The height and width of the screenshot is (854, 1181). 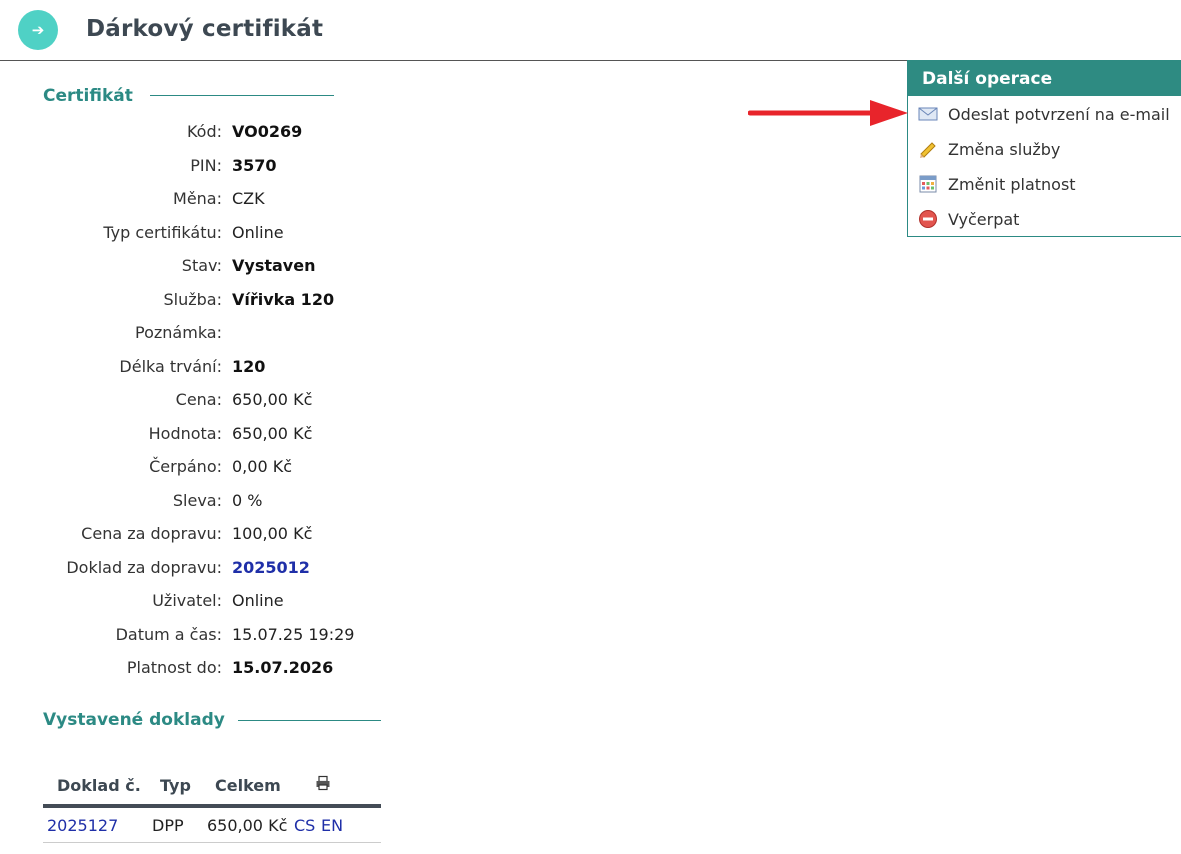 I want to click on change-validity-link: Změnit platnost, so click(x=1048, y=184).